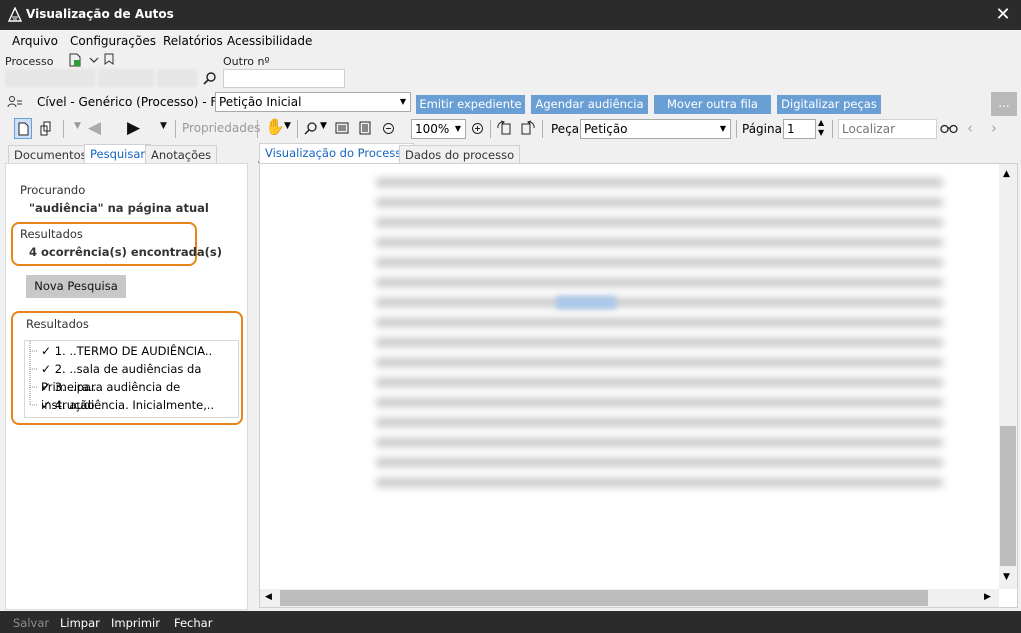 The height and width of the screenshot is (633, 1021). I want to click on peca-label: Peça, so click(565, 129).